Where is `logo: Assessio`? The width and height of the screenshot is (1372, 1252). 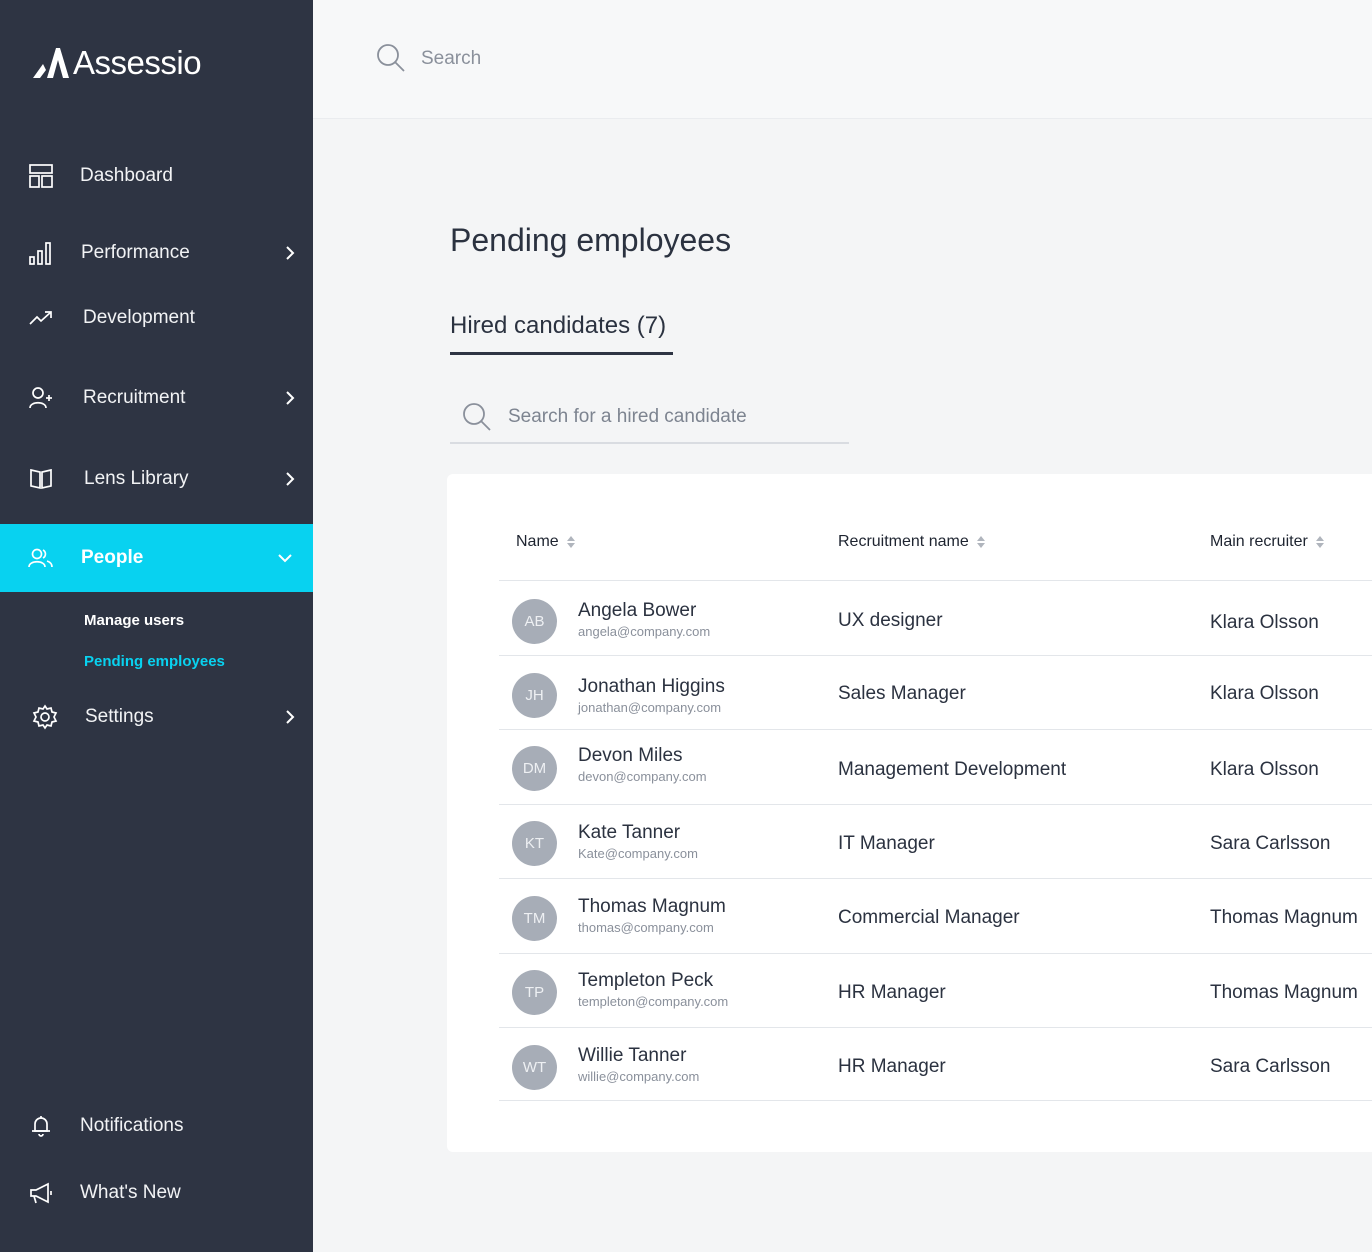 logo: Assessio is located at coordinates (117, 63).